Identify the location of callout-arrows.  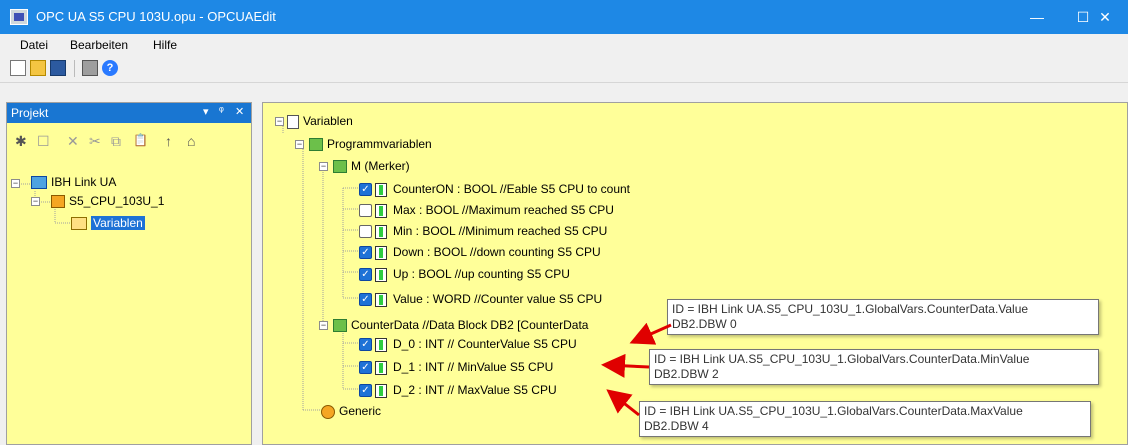
(636, 369).